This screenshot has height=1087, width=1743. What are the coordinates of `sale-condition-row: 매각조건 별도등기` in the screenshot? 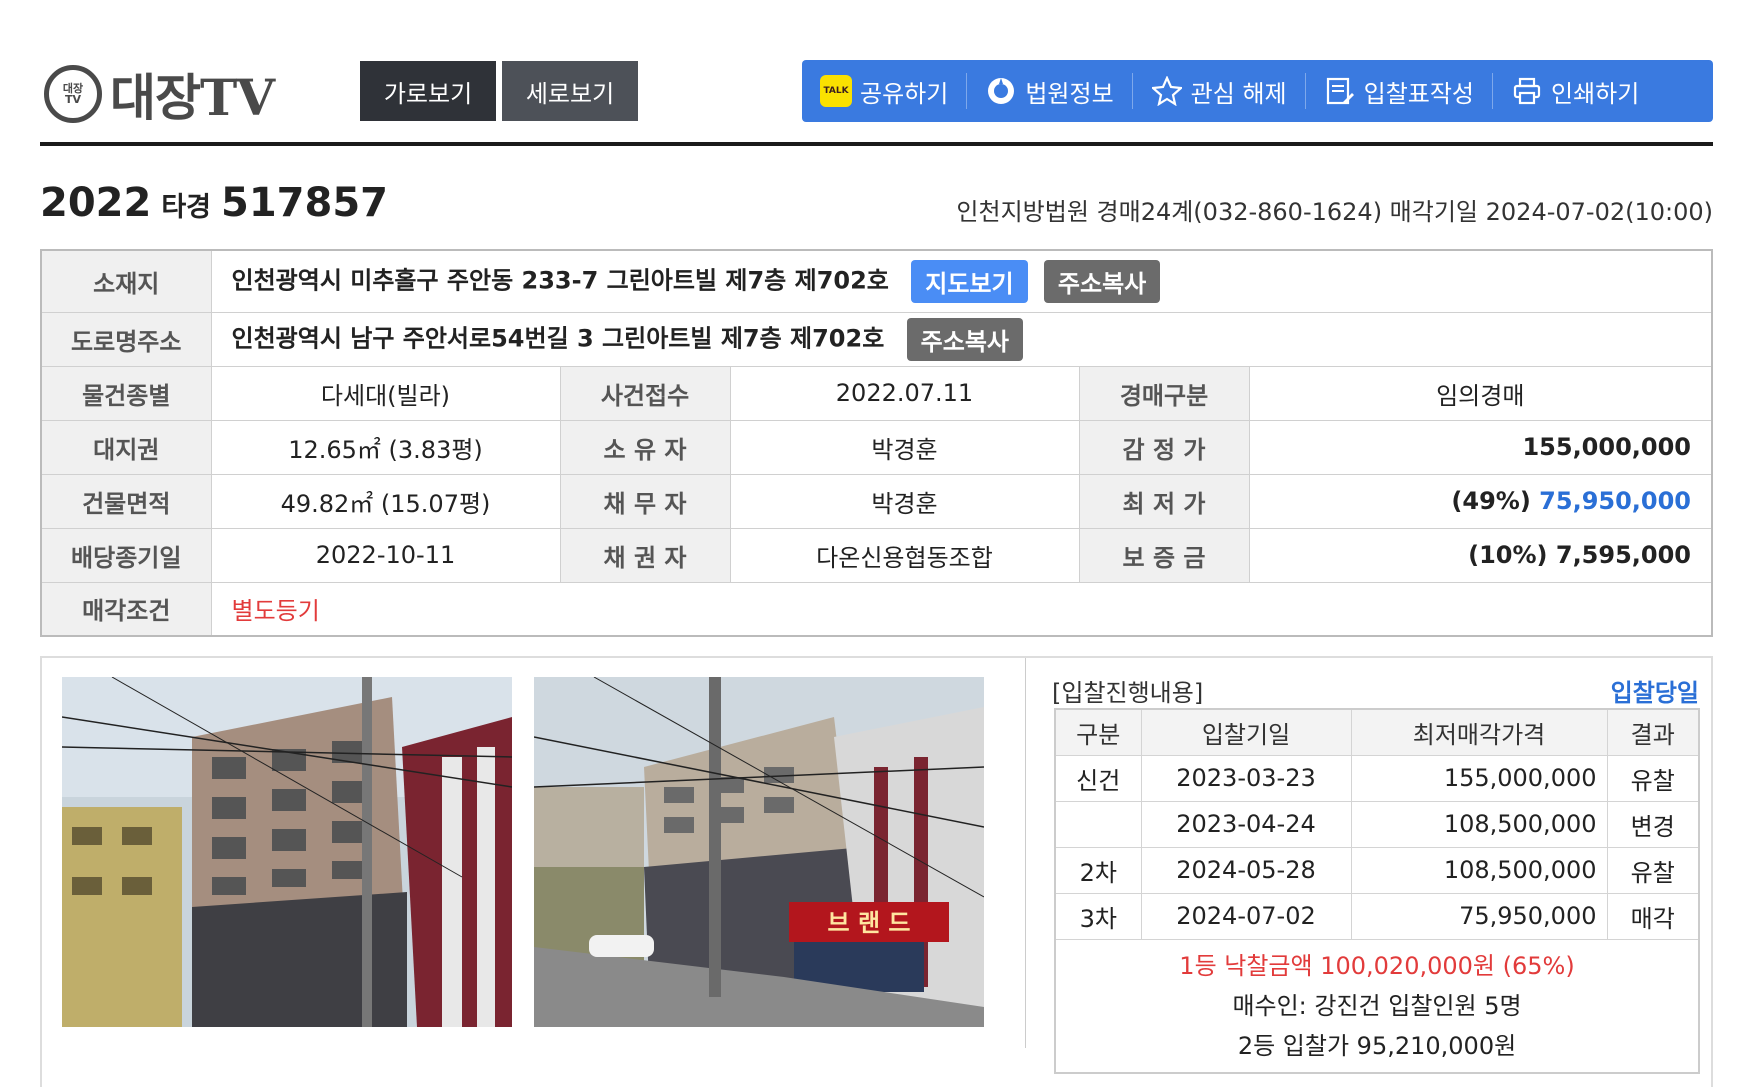 It's located at (876, 609).